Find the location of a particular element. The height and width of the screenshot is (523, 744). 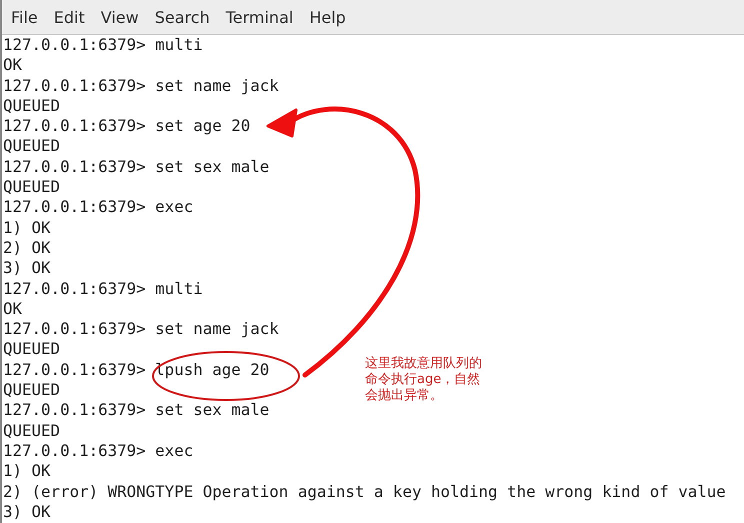

terminal-line: 127.0.0.1:6379> set age 20 is located at coordinates (126, 126).